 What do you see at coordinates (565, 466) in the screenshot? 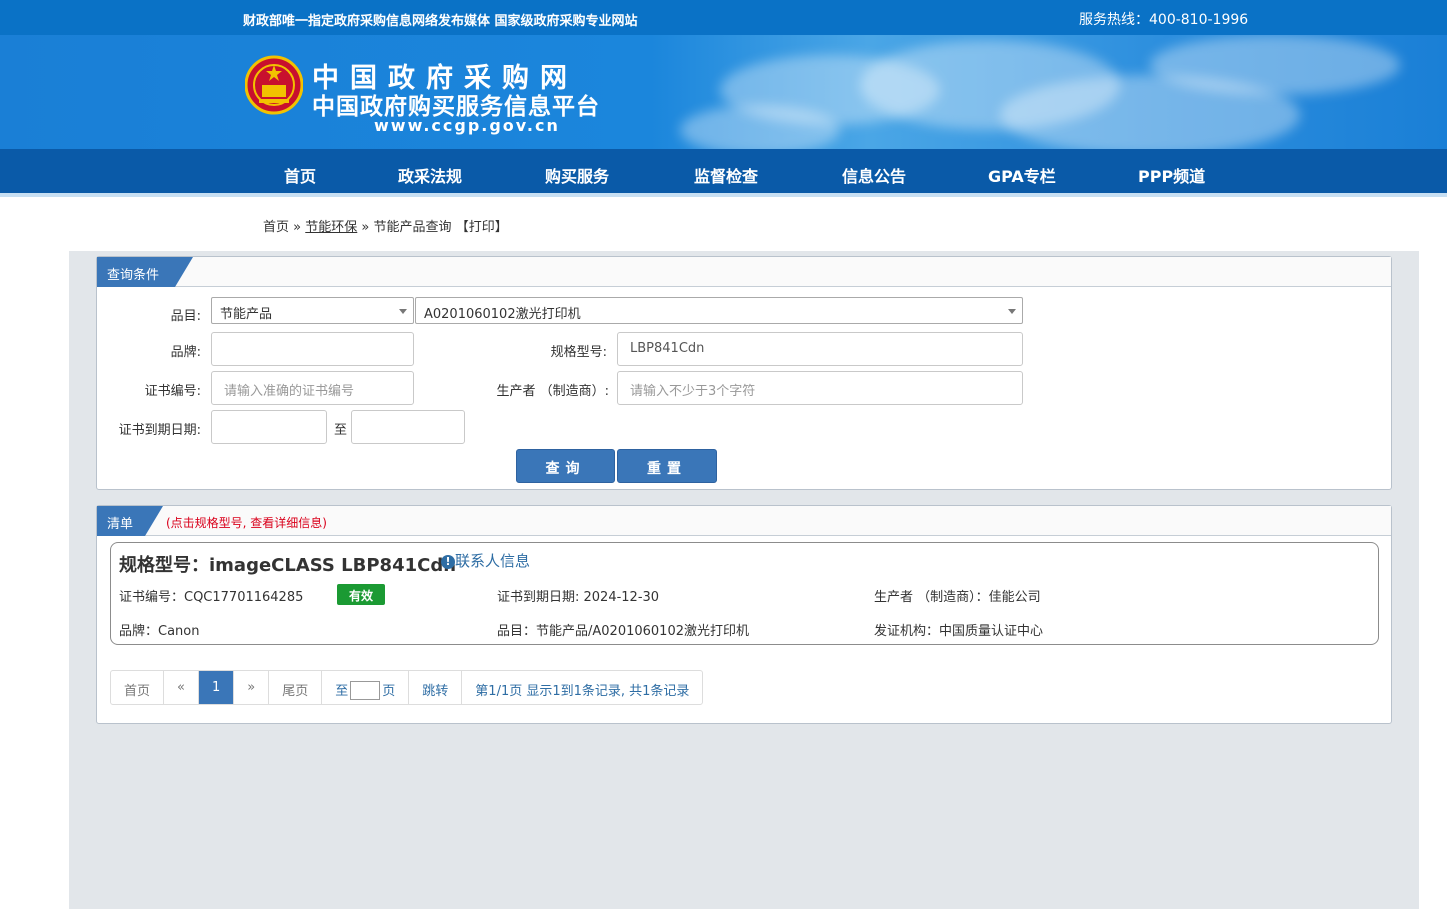
I see `search-button: 查询` at bounding box center [565, 466].